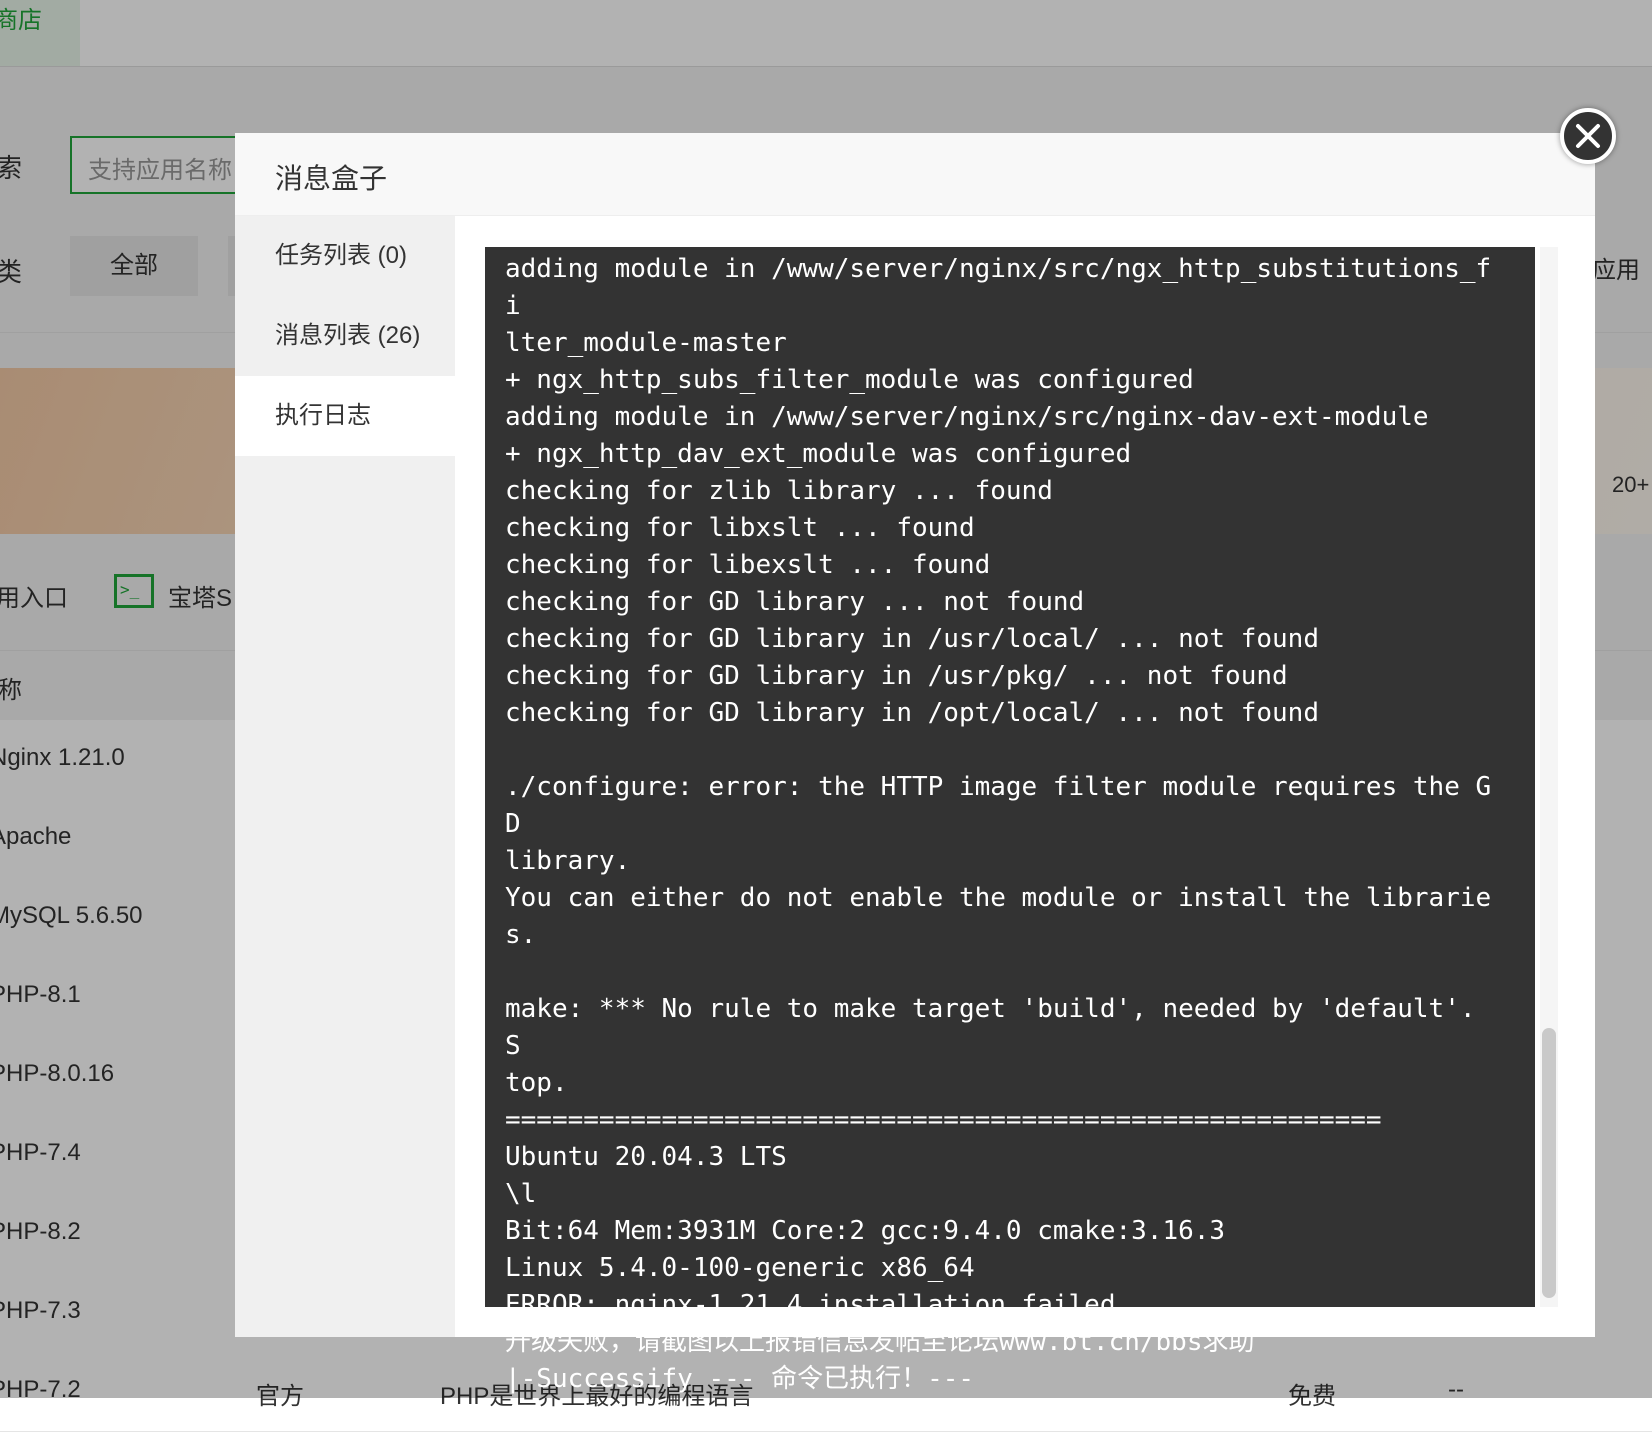 Image resolution: width=1652 pixels, height=1432 pixels. I want to click on log-line: library., so click(568, 861).